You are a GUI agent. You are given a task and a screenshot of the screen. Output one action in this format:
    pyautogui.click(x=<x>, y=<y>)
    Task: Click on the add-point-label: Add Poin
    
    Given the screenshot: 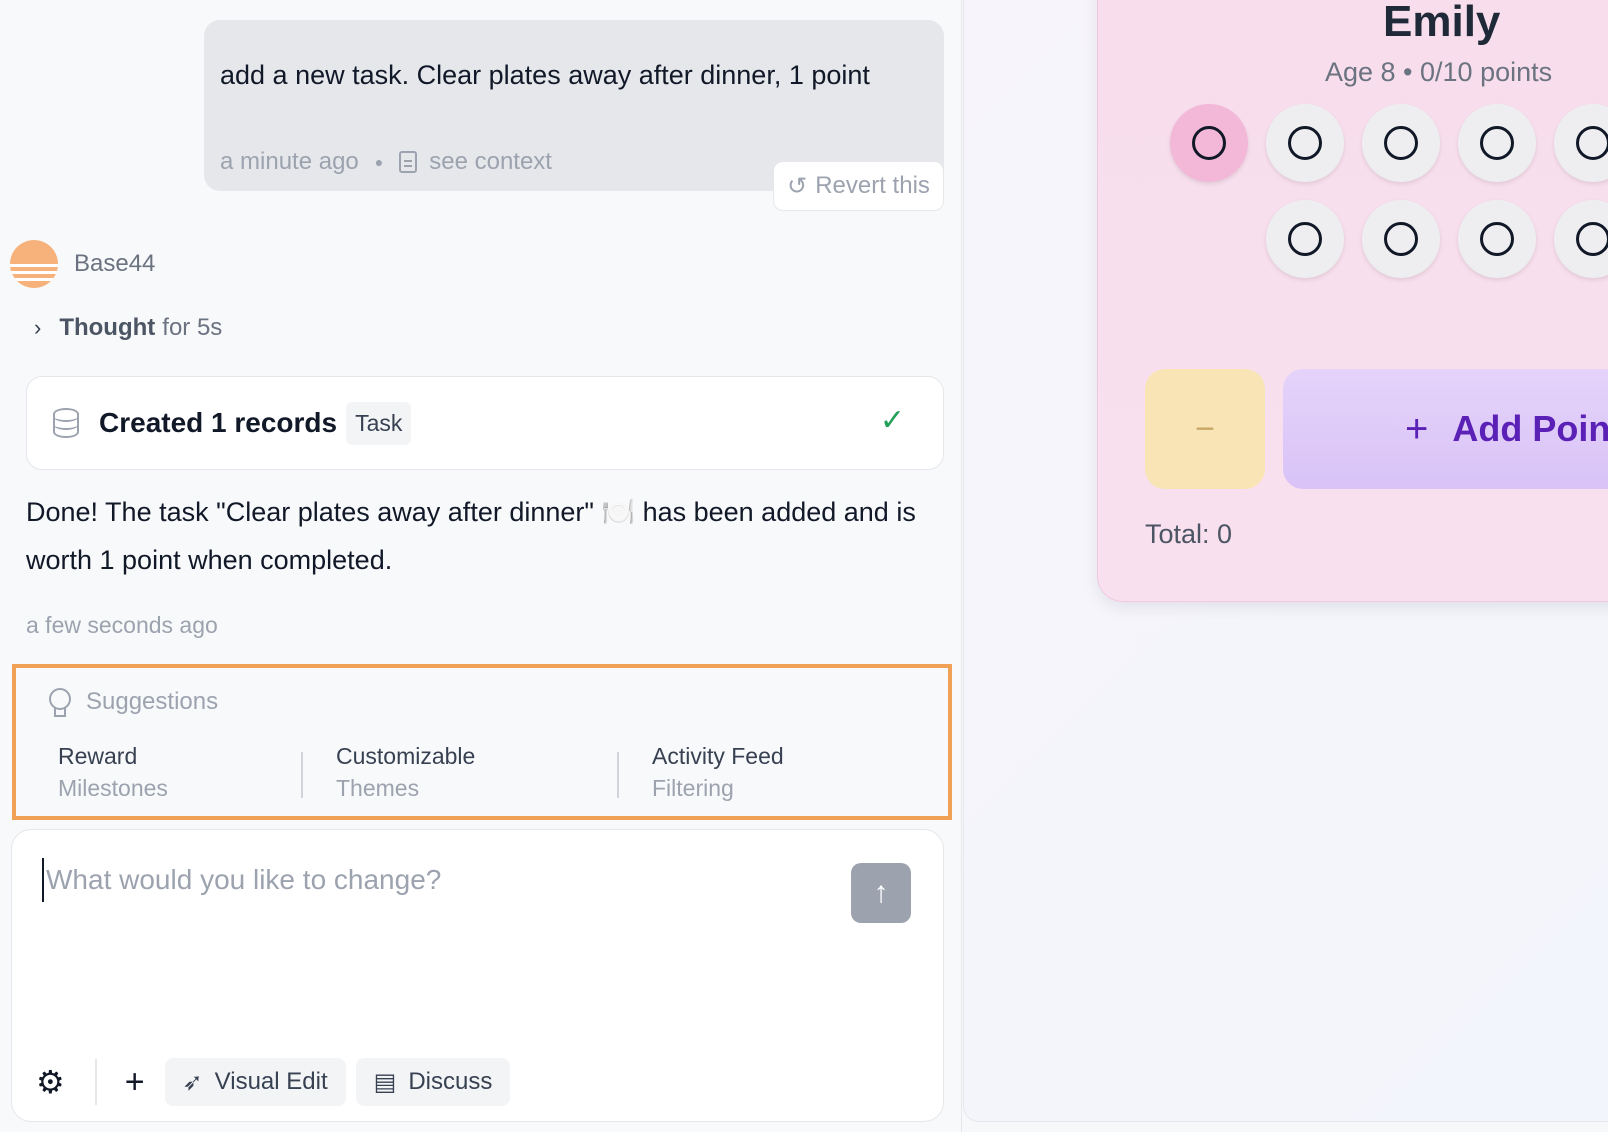 What is the action you would take?
    pyautogui.click(x=1530, y=428)
    